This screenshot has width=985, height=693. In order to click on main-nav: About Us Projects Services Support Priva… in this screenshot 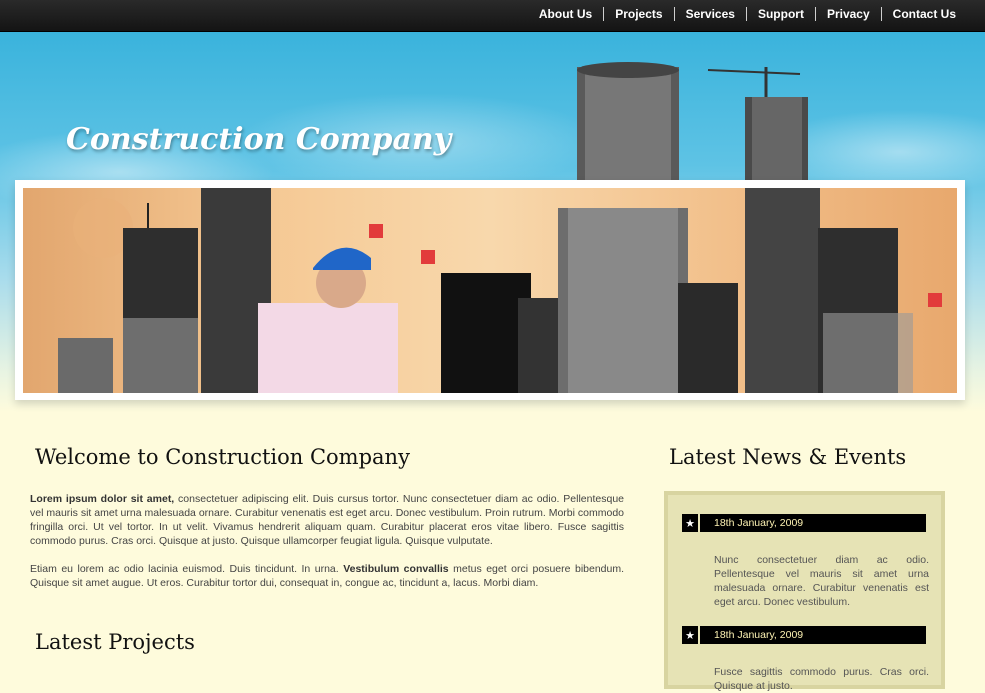, I will do `click(747, 14)`.